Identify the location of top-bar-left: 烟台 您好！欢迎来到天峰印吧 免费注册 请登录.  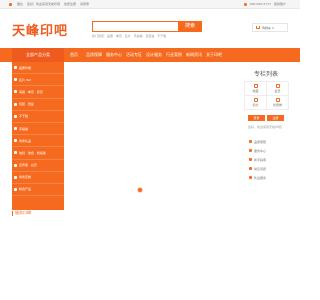
(49, 4).